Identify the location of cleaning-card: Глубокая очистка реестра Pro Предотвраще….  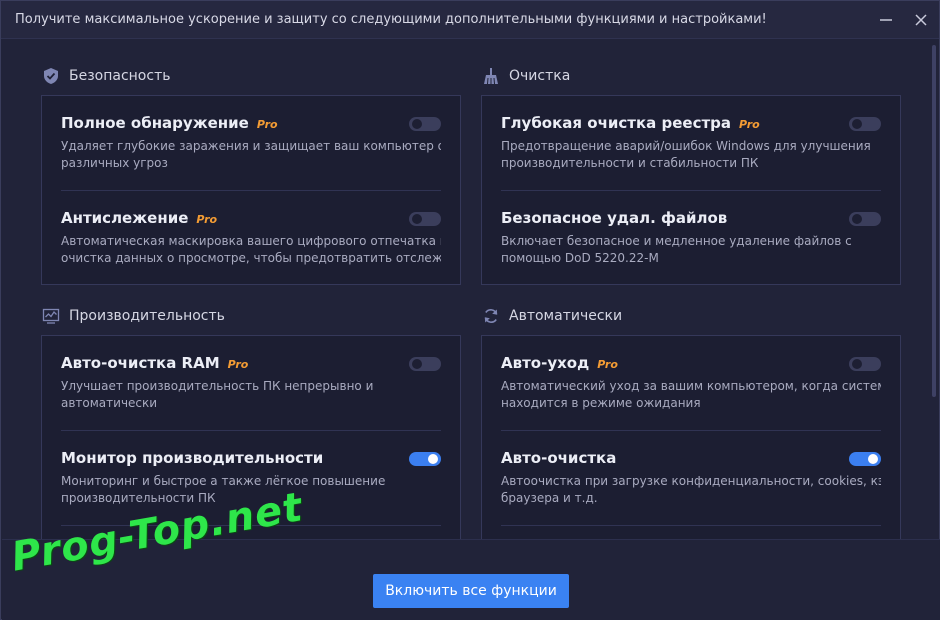
(691, 190).